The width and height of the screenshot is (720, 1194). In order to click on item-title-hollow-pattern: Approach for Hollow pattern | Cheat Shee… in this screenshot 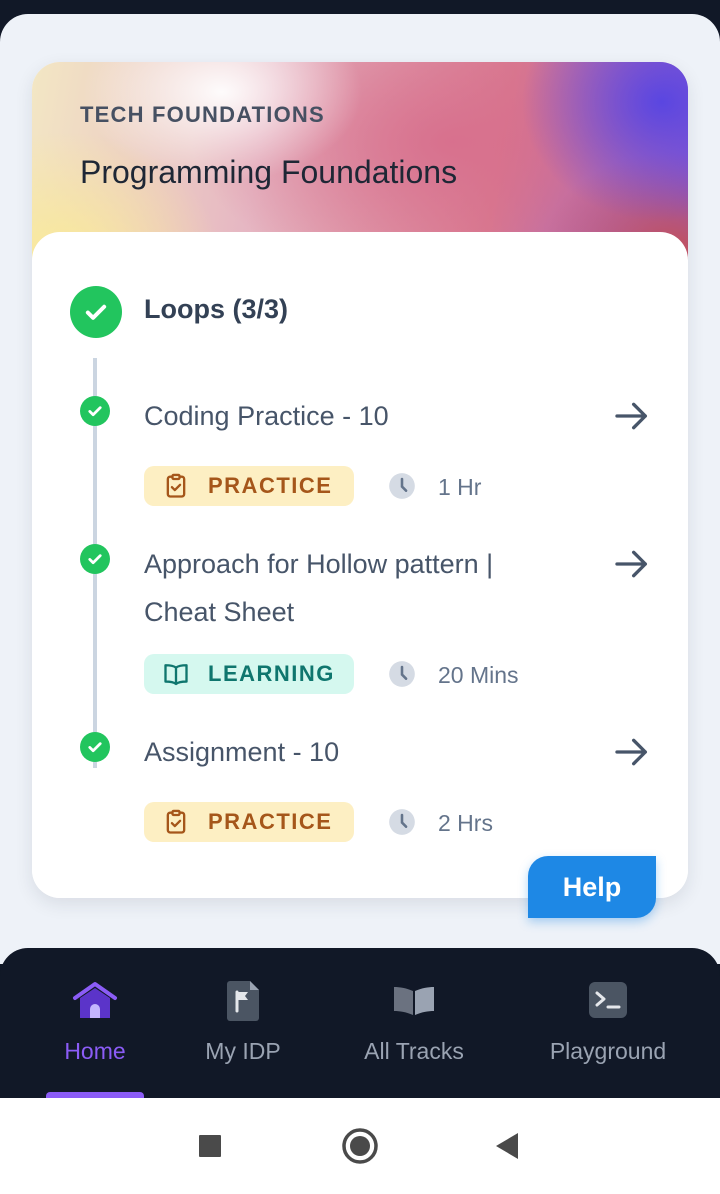, I will do `click(354, 588)`.